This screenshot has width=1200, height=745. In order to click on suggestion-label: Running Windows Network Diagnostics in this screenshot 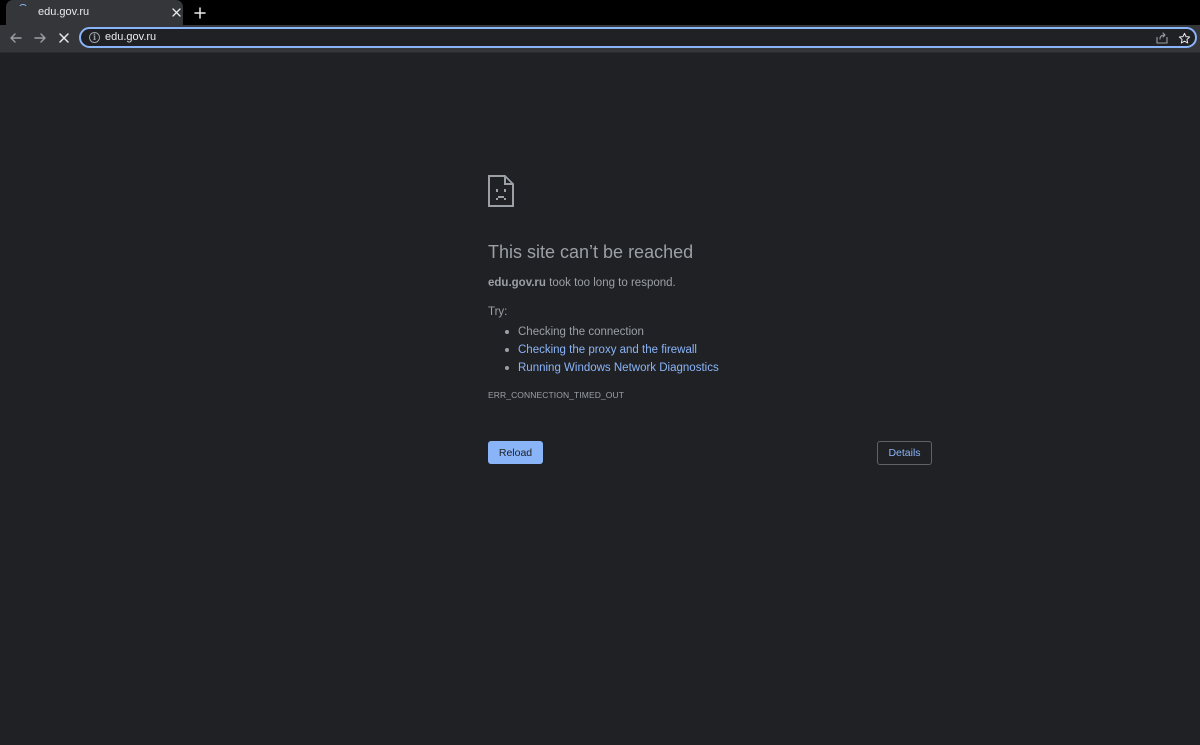, I will do `click(618, 368)`.